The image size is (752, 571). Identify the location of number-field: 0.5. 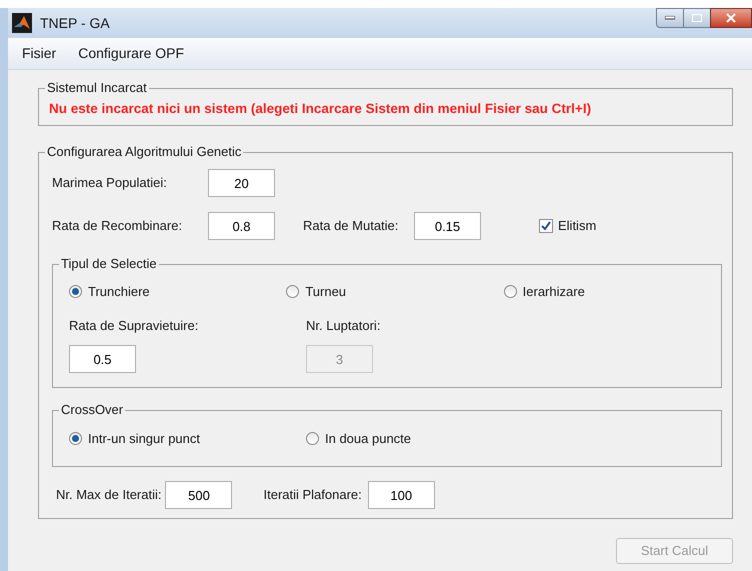
(102, 359).